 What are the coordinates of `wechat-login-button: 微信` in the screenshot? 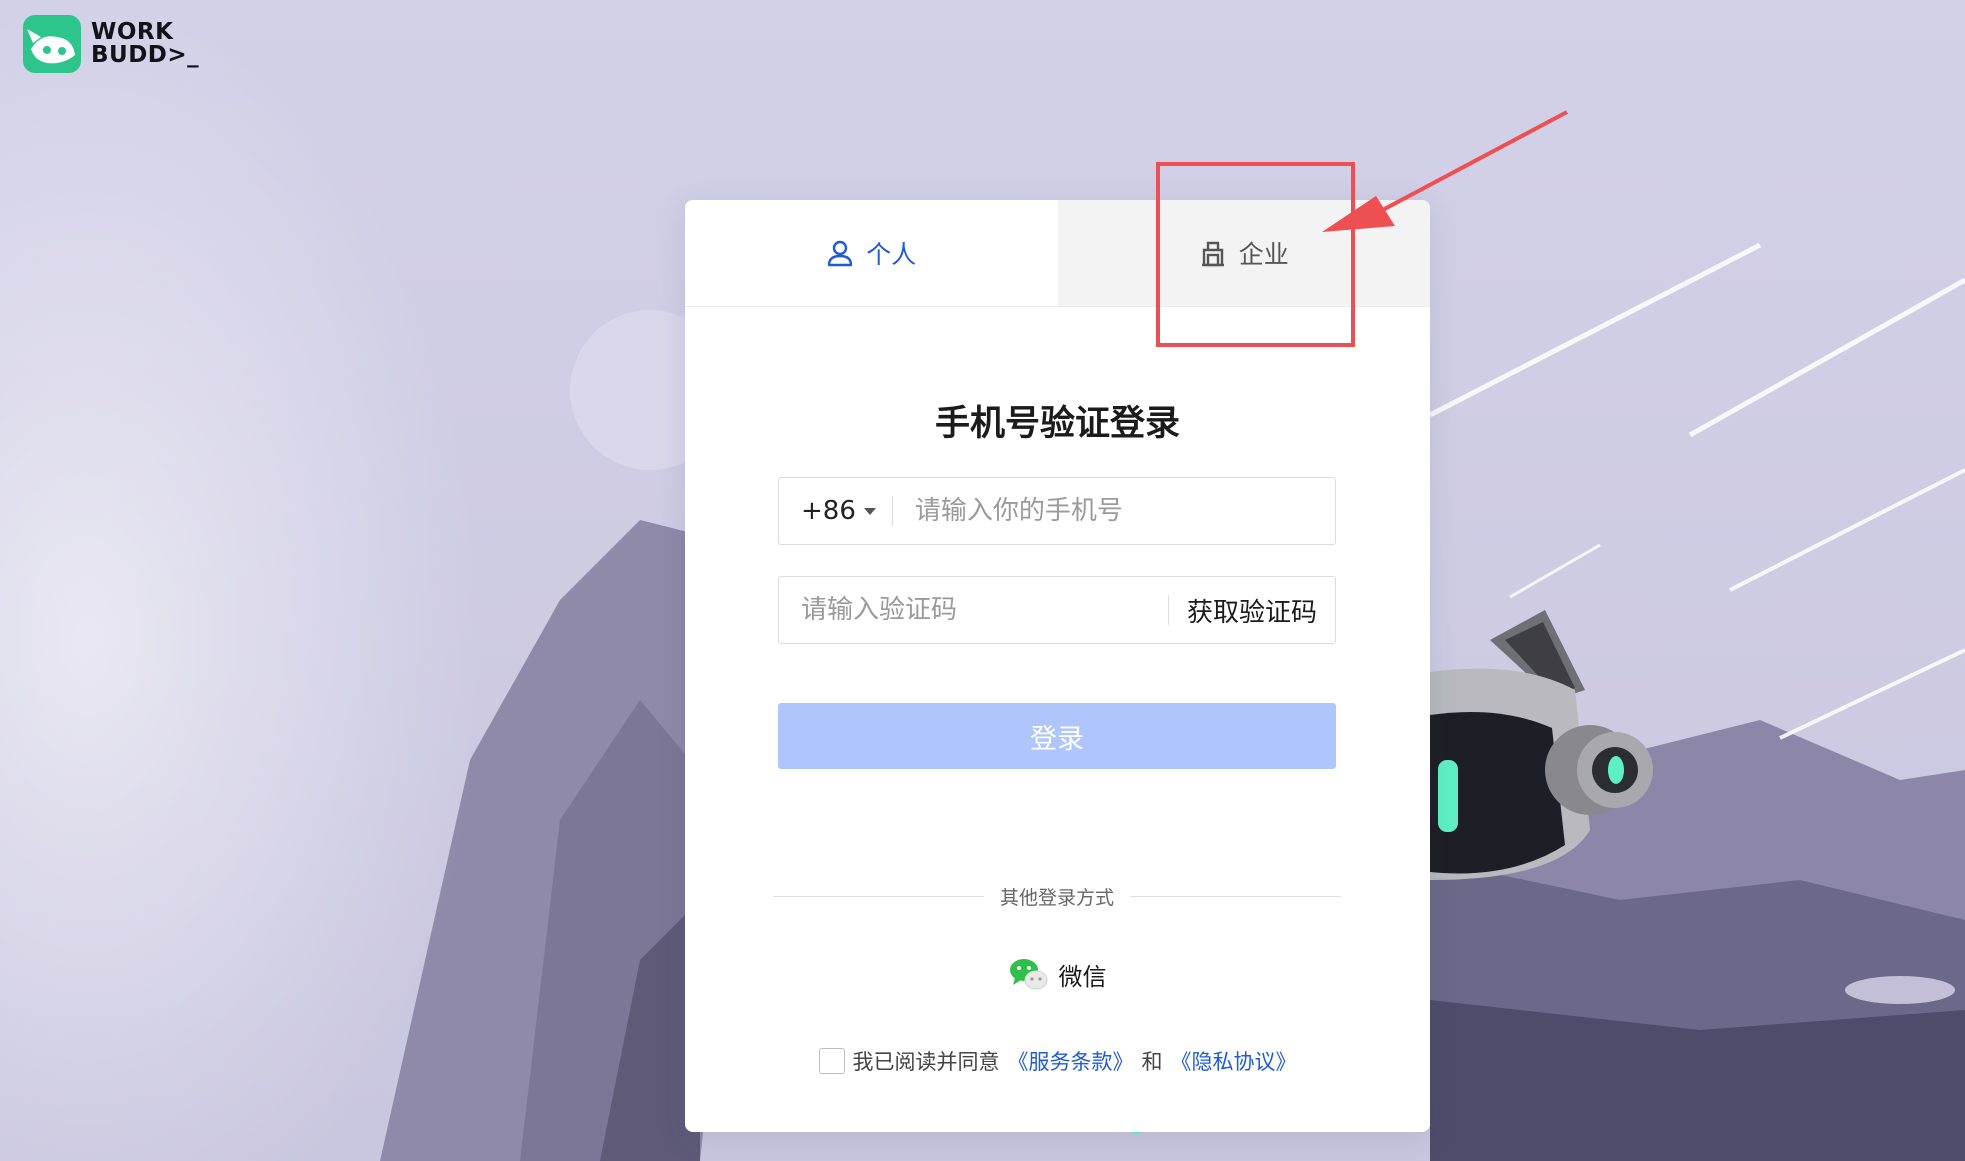 It's located at (1057, 974).